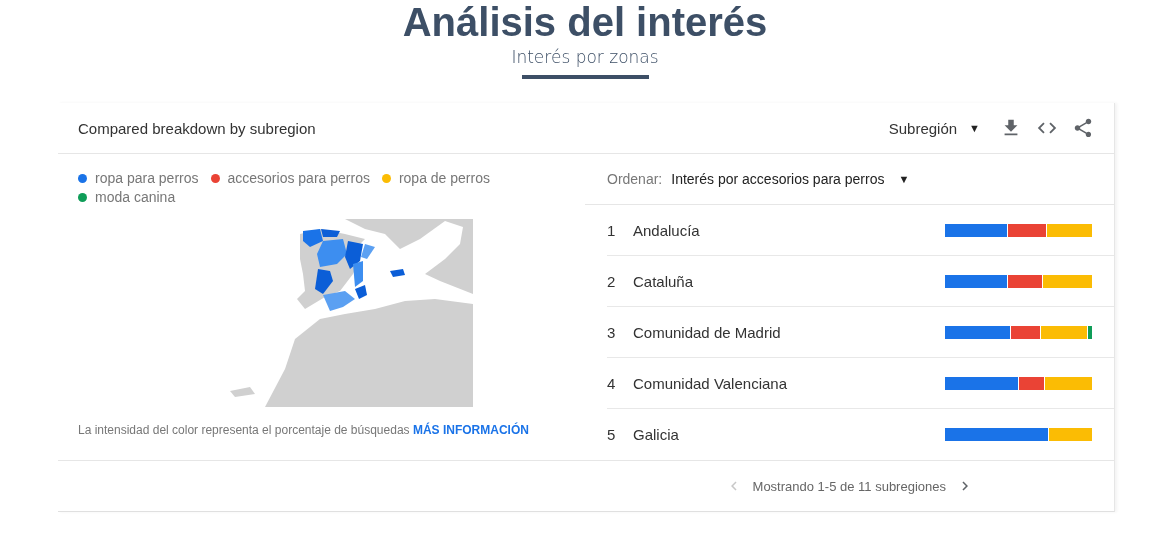  Describe the element at coordinates (612, 434) in the screenshot. I see `rank-number: 5` at that location.